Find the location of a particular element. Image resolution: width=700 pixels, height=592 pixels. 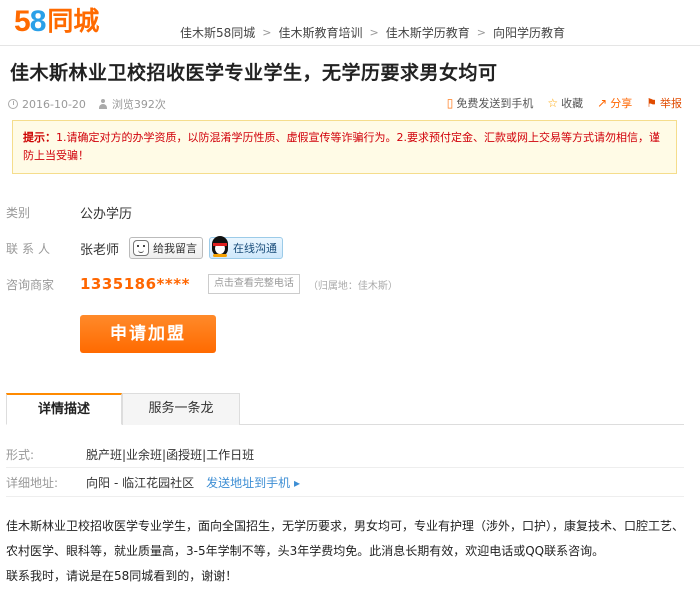

category-label: 类别 is located at coordinates (18, 213).